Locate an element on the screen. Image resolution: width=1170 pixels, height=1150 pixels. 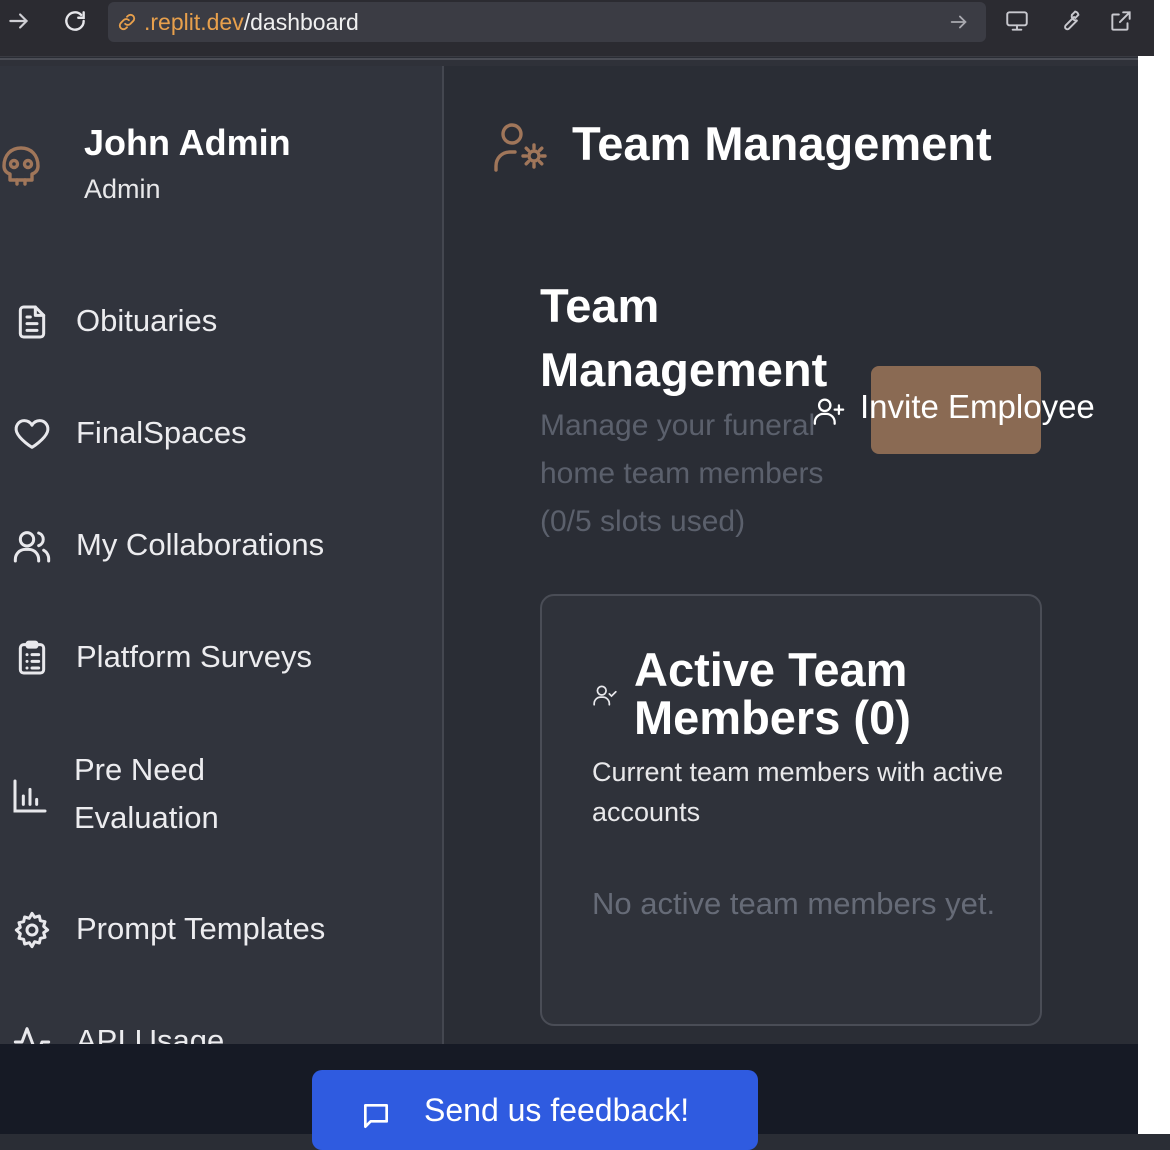
message-icon is located at coordinates (376, 1116).